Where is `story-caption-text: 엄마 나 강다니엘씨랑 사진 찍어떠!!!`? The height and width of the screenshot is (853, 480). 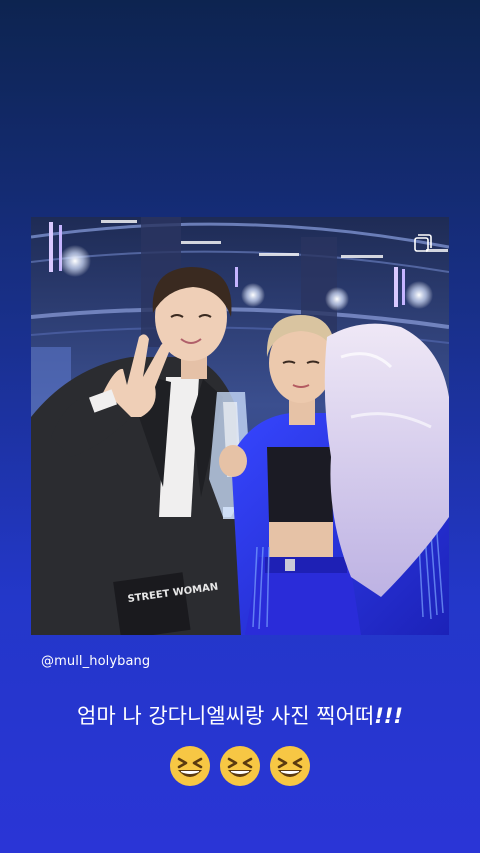 story-caption-text: 엄마 나 강다니엘씨랑 사진 찍어떠!!! is located at coordinates (240, 715).